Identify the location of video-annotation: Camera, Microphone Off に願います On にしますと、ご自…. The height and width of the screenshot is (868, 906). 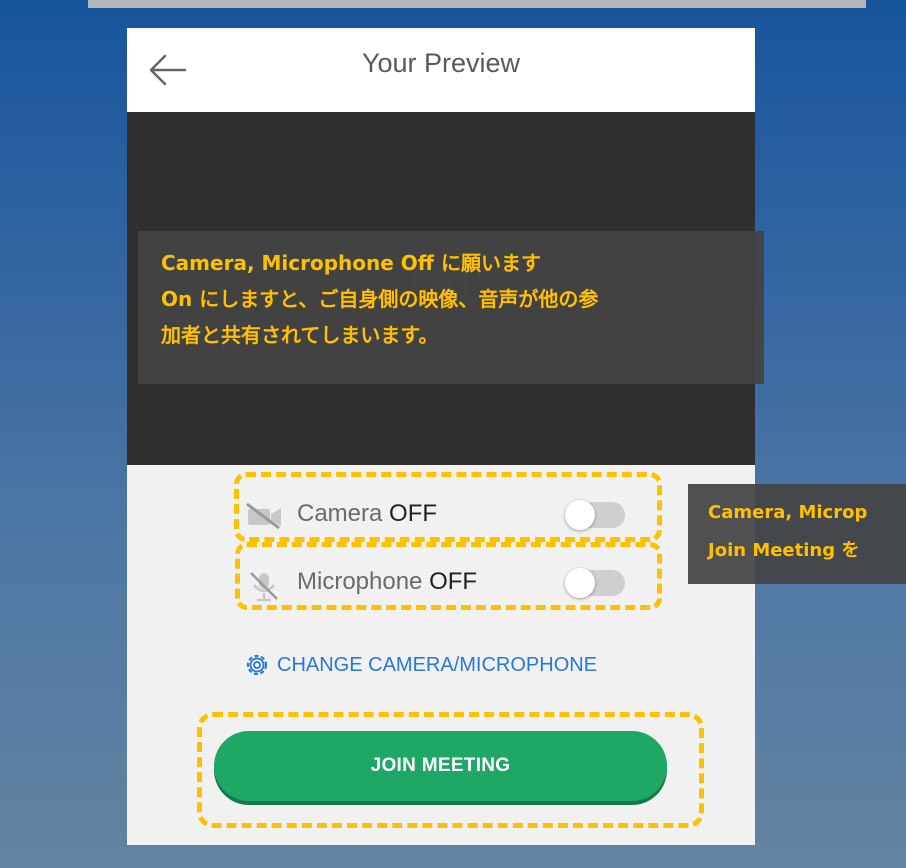
(451, 307).